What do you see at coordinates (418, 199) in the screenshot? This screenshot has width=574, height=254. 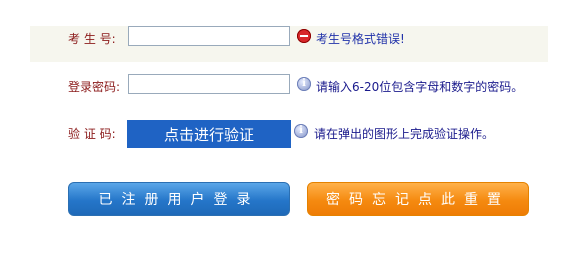 I see `password-reset-button: 密码忘记点此重置` at bounding box center [418, 199].